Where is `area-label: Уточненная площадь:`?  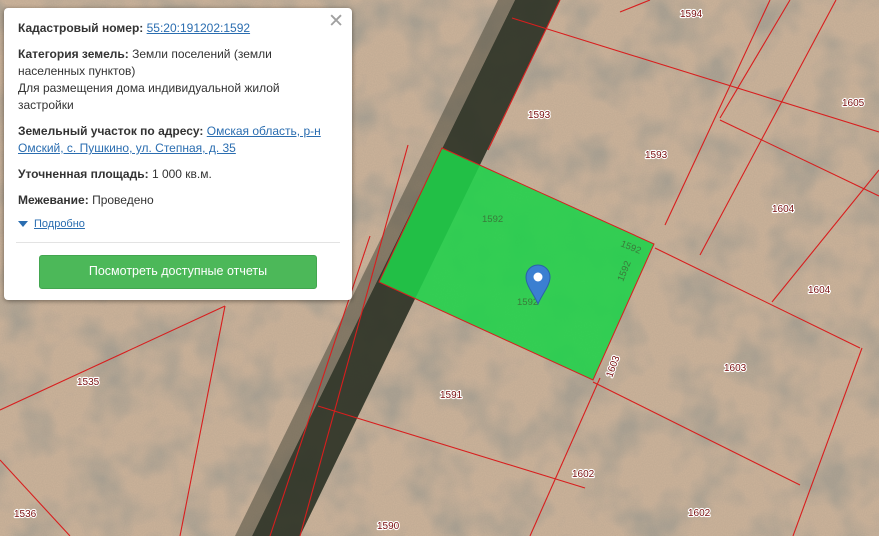 area-label: Уточненная площадь: is located at coordinates (83, 174).